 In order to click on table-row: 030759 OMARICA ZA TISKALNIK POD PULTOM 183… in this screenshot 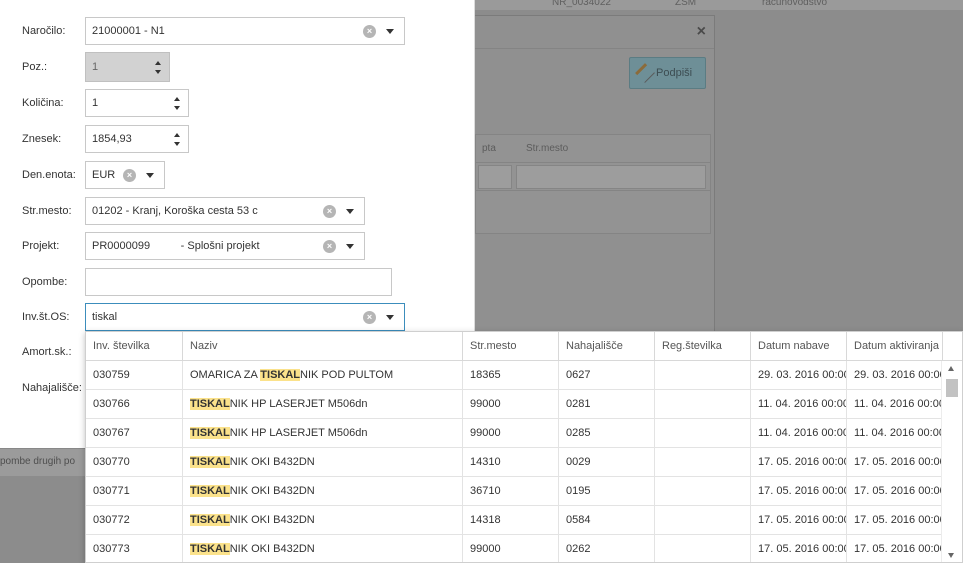, I will do `click(514, 375)`.